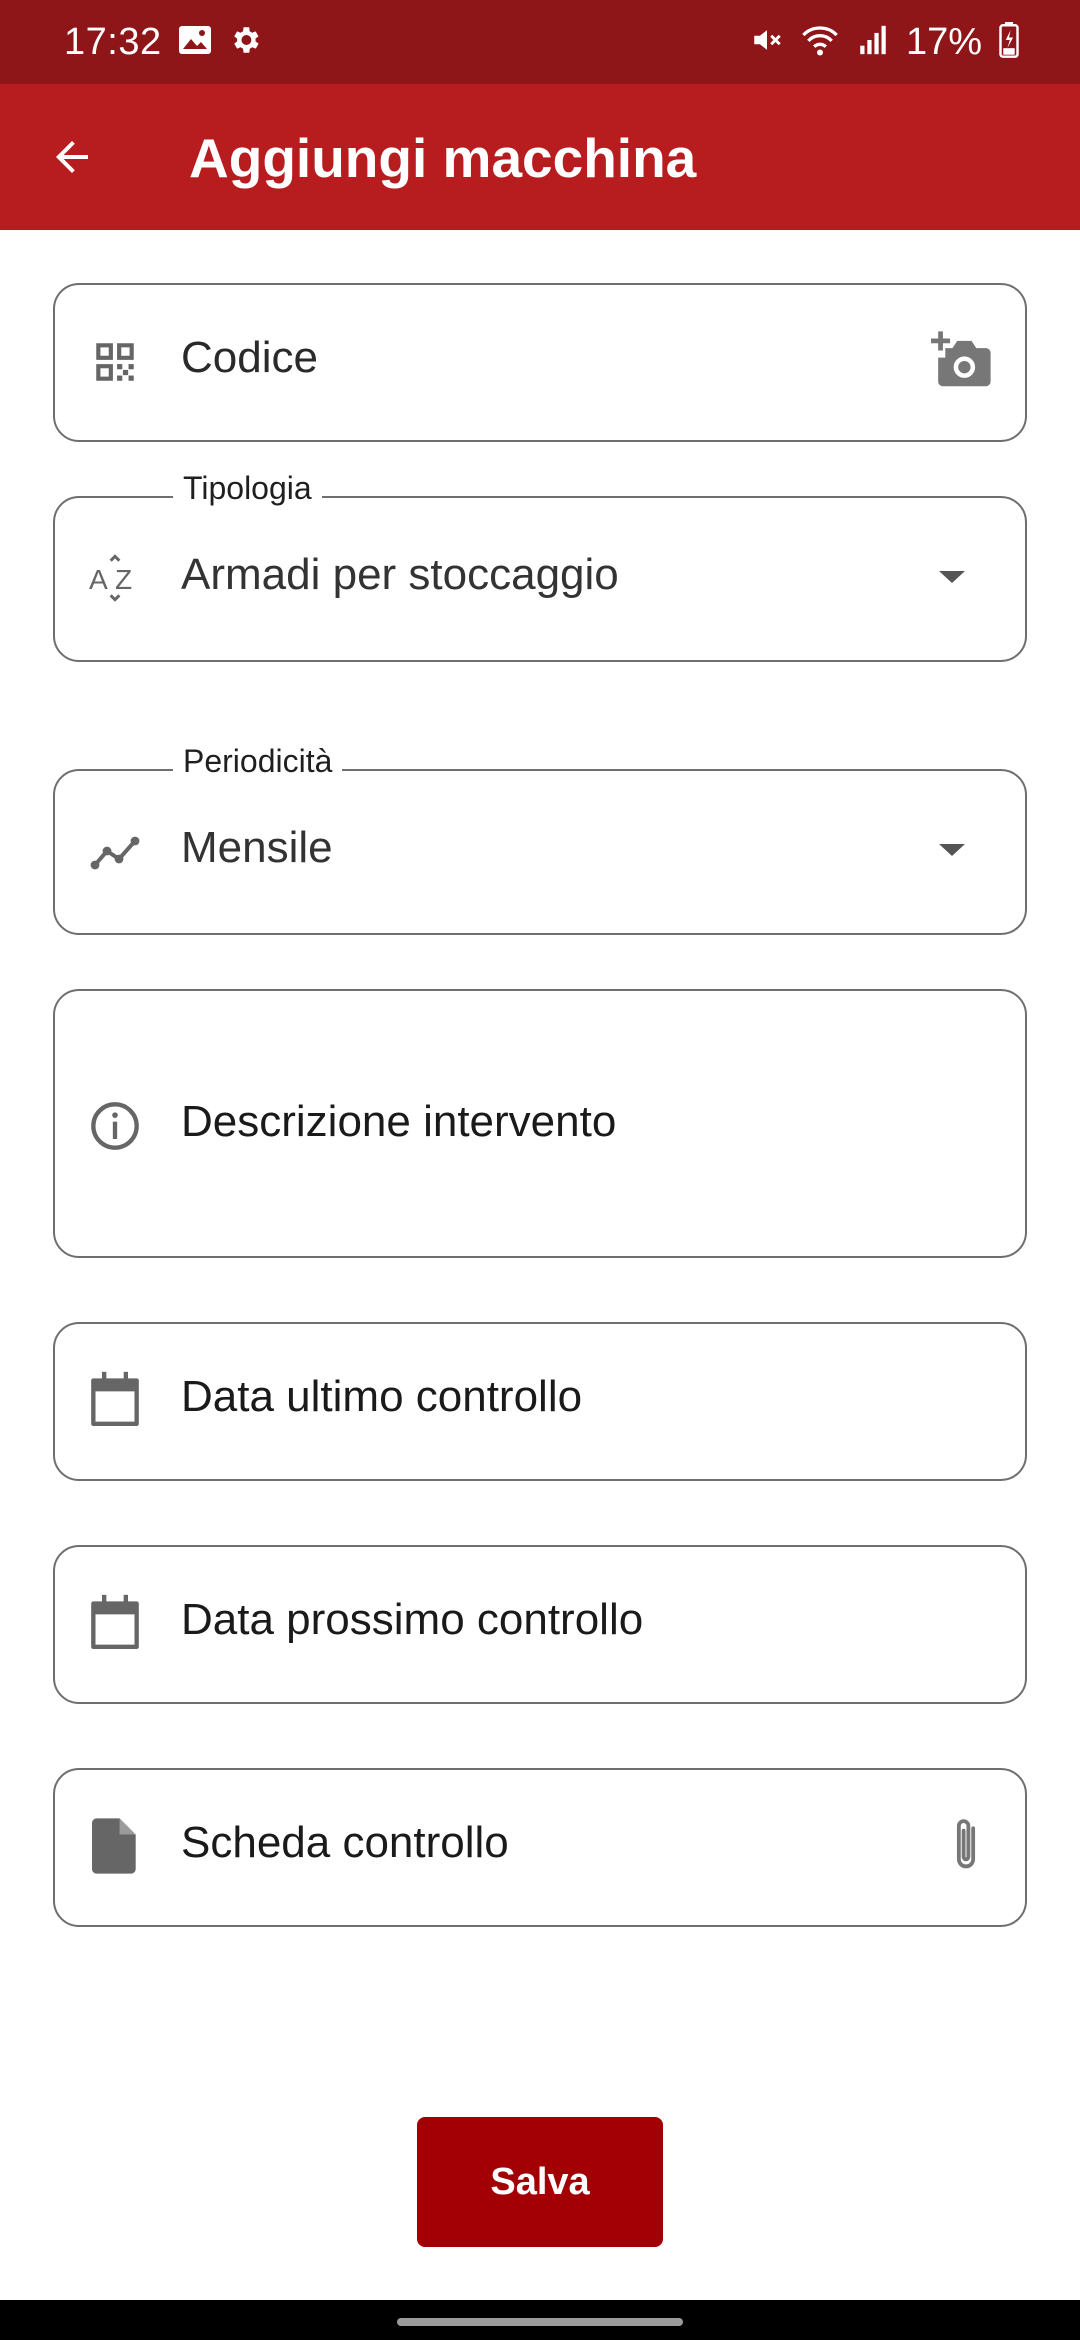  Describe the element at coordinates (399, 1121) in the screenshot. I see `description-placeholder: Descrizione intervento` at that location.